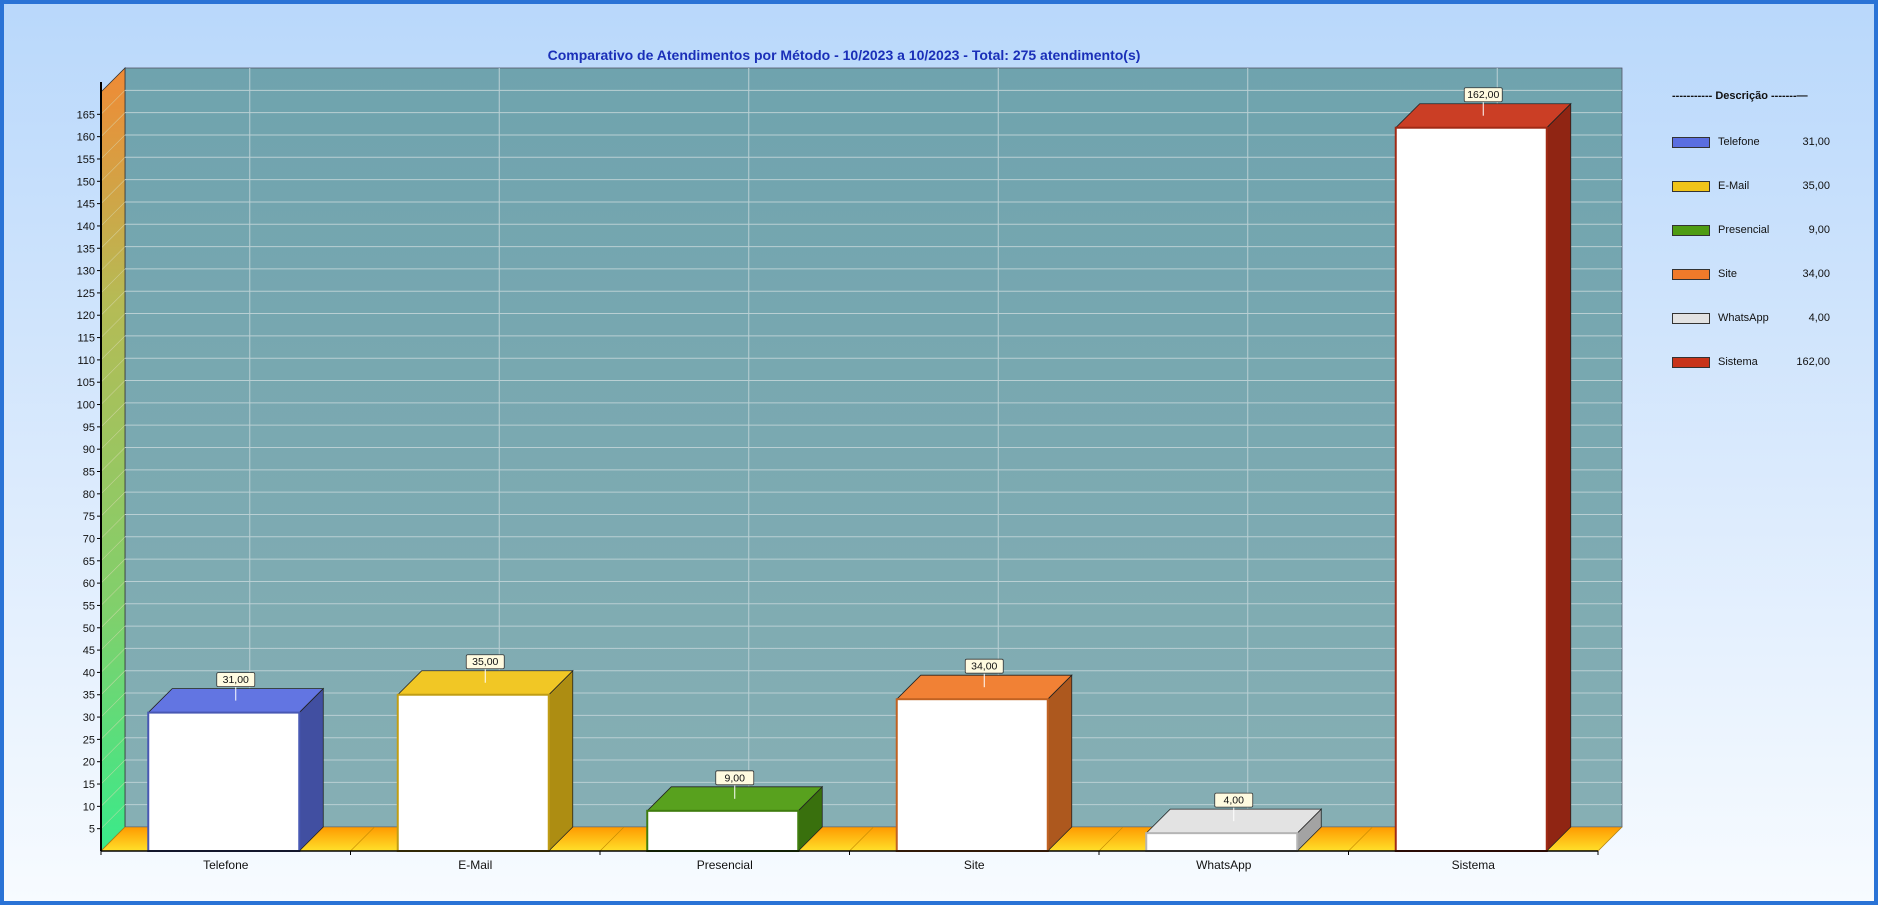  Describe the element at coordinates (1819, 318) in the screenshot. I see `legend-item-value: 4,00` at that location.